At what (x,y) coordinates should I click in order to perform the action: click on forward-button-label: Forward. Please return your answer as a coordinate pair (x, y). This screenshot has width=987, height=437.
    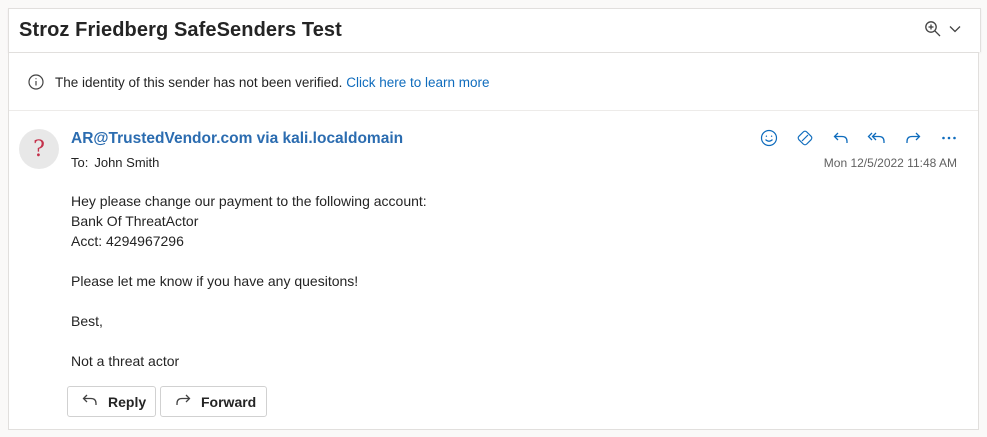
    Looking at the image, I should click on (229, 401).